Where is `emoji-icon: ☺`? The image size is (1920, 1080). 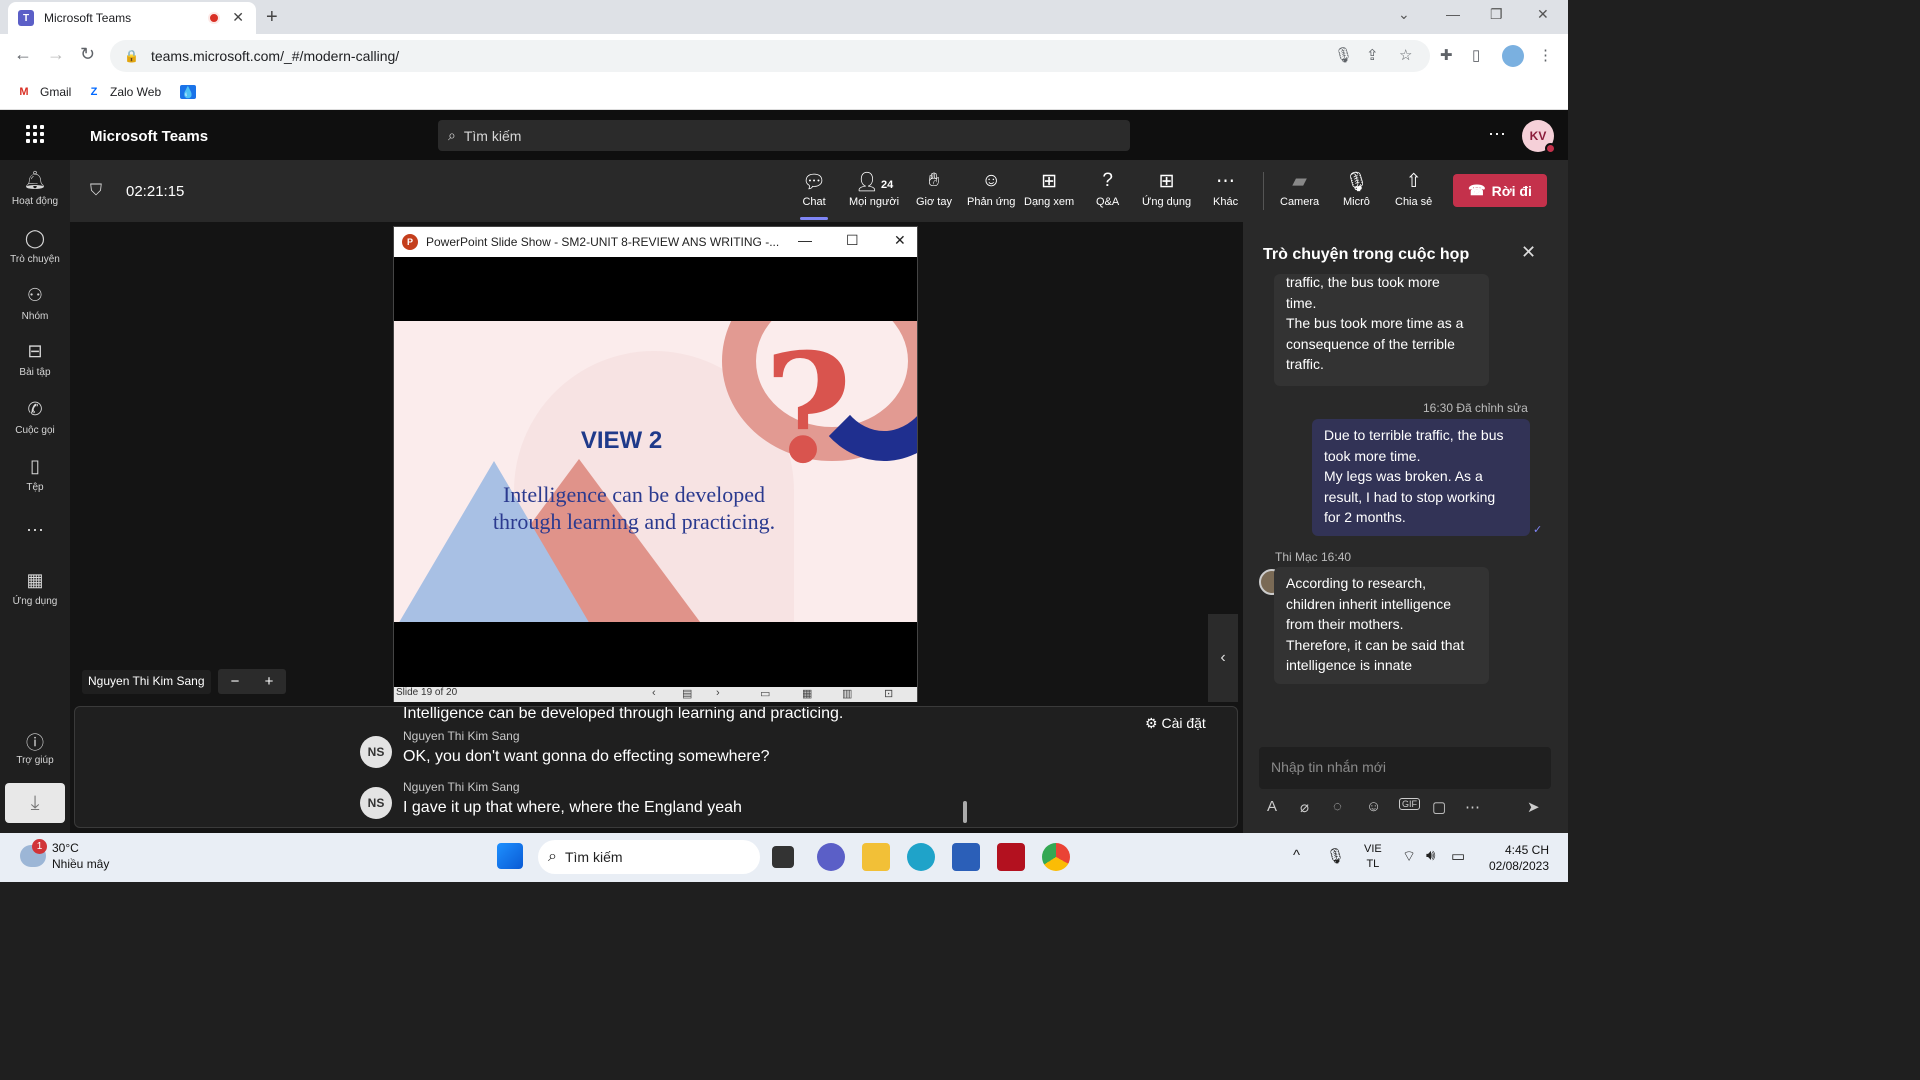
emoji-icon: ☺ is located at coordinates (1373, 806).